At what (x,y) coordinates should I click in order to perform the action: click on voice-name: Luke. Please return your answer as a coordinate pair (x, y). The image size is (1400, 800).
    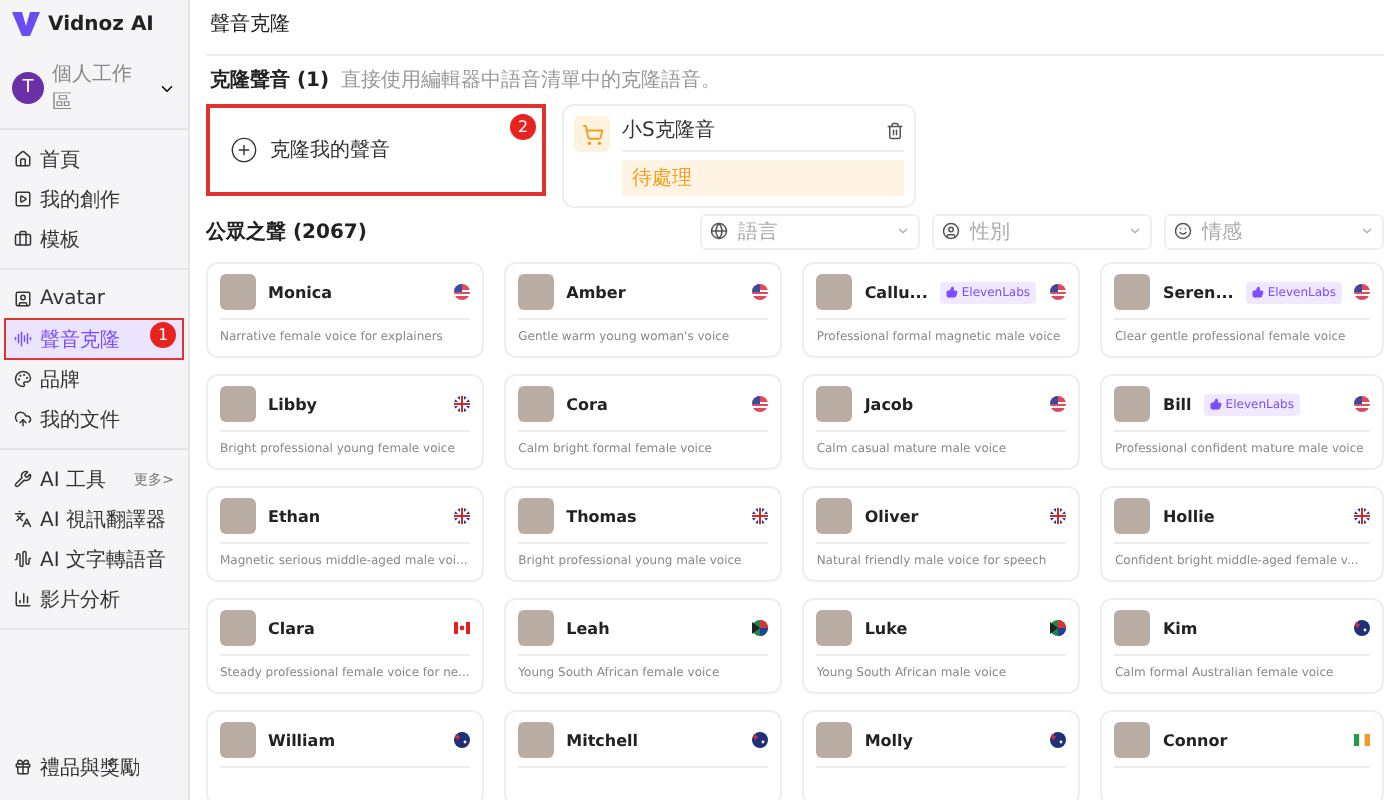
    Looking at the image, I should click on (886, 628).